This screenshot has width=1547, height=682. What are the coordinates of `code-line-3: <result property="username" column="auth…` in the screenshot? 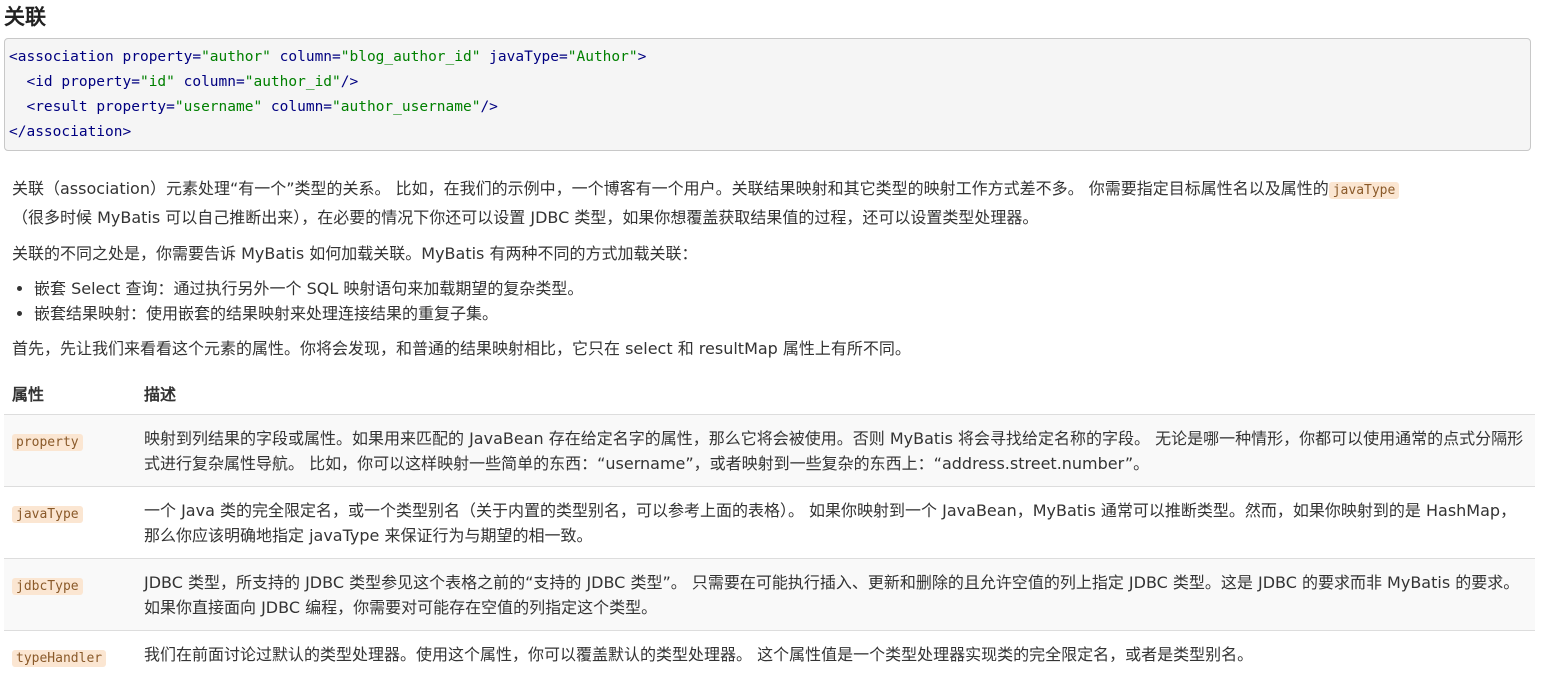 It's located at (253, 107).